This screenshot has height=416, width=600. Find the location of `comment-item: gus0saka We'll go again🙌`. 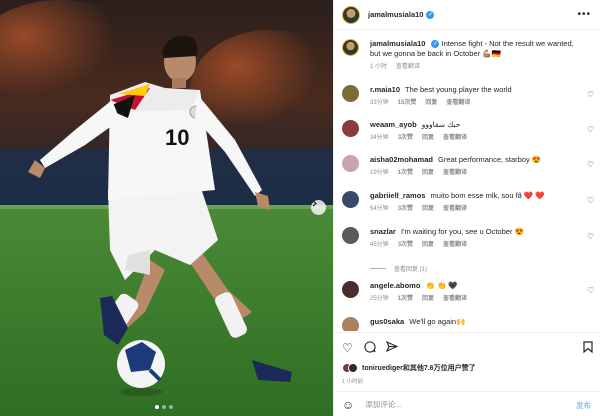

comment-item: gus0saka We'll go again🙌 is located at coordinates (468, 324).